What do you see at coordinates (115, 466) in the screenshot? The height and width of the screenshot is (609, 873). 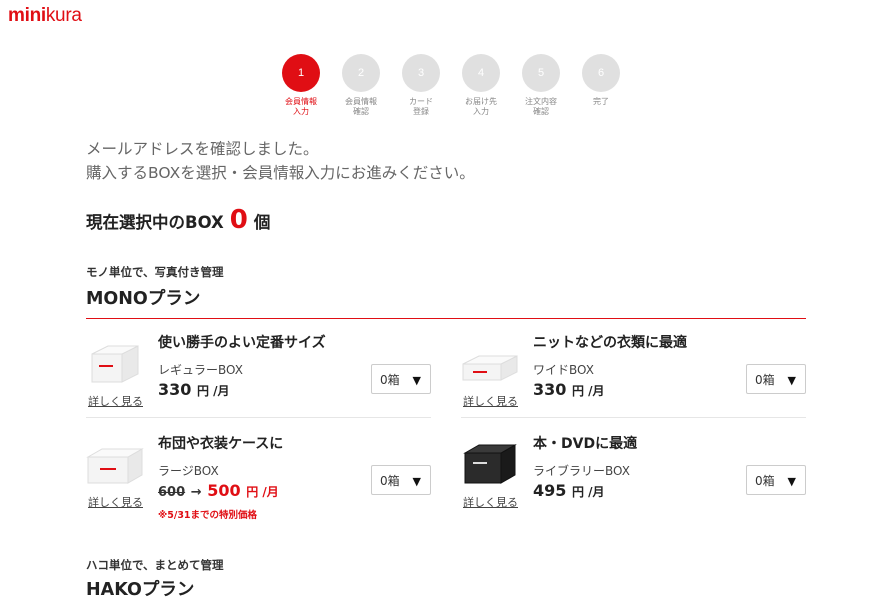 I see `large-box-image` at bounding box center [115, 466].